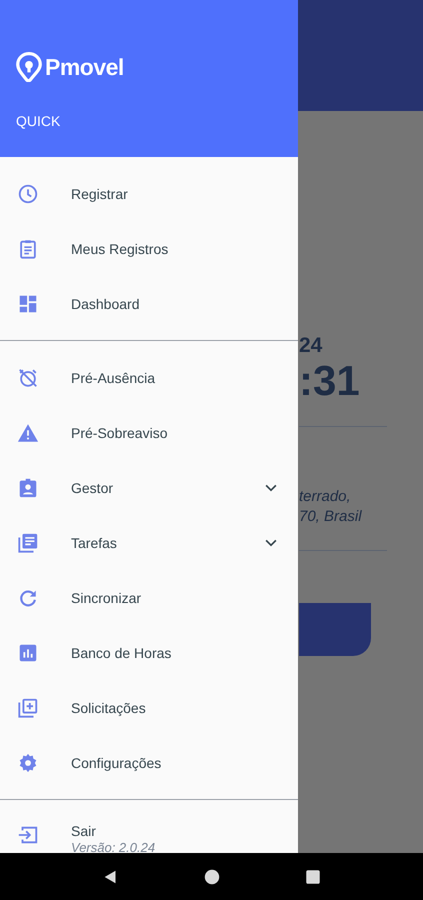 The image size is (423, 900). Describe the element at coordinates (330, 381) in the screenshot. I see `time-text: :31` at that location.